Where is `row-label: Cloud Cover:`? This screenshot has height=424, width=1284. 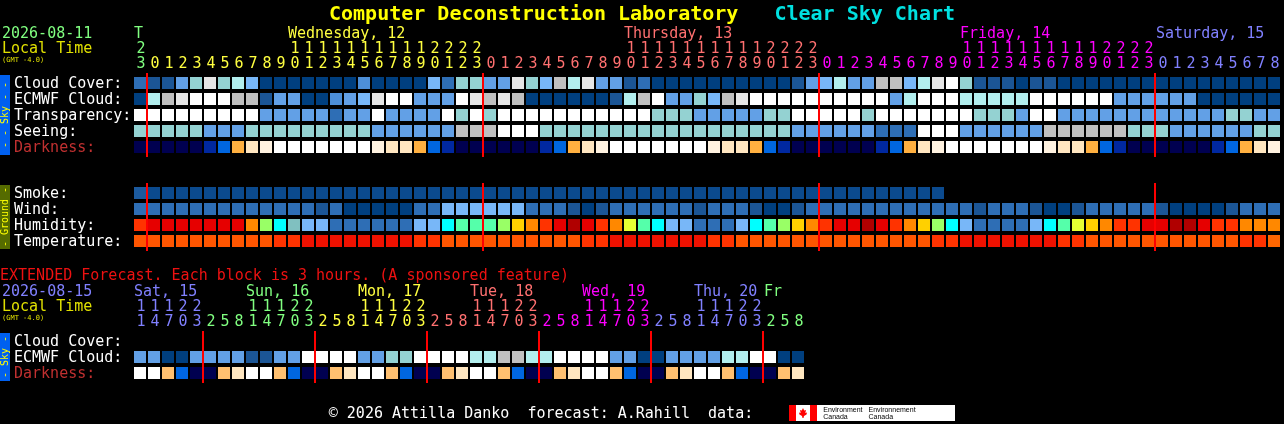
row-label: Cloud Cover: is located at coordinates (68, 341).